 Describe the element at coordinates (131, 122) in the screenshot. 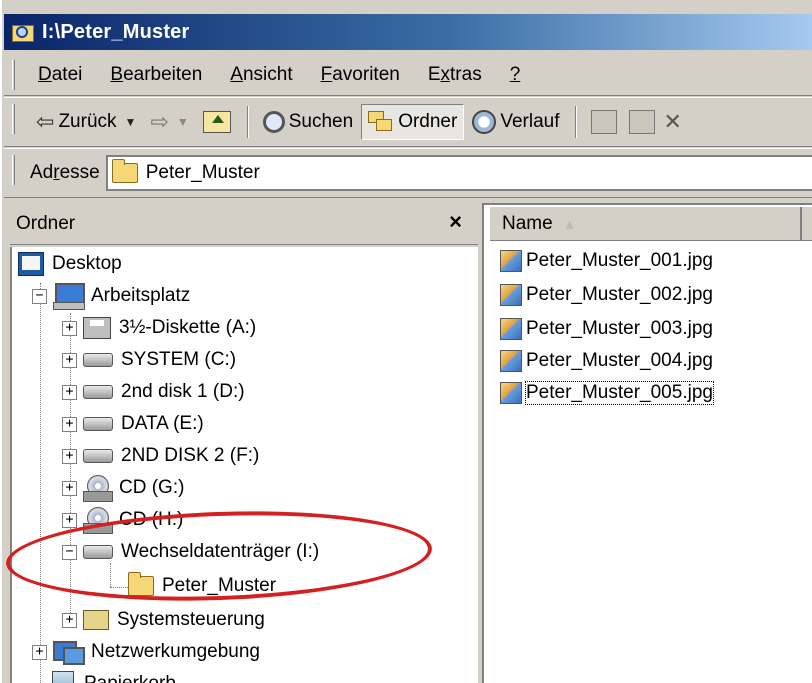

I see `back-dropdown-icon: ▼` at that location.